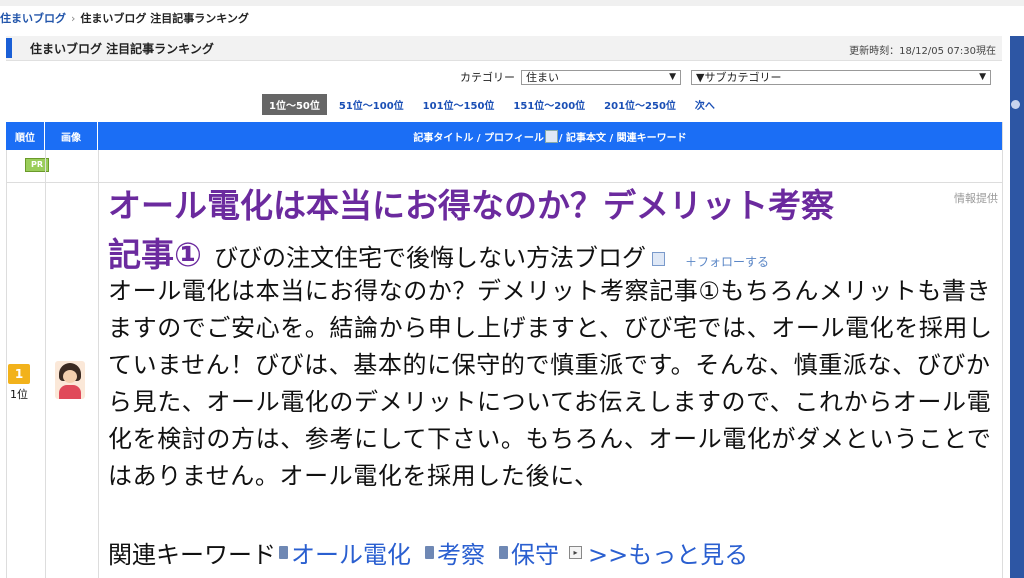 The height and width of the screenshot is (578, 1024). Describe the element at coordinates (459, 104) in the screenshot. I see `pager-item-101-150: 101位～150位` at that location.